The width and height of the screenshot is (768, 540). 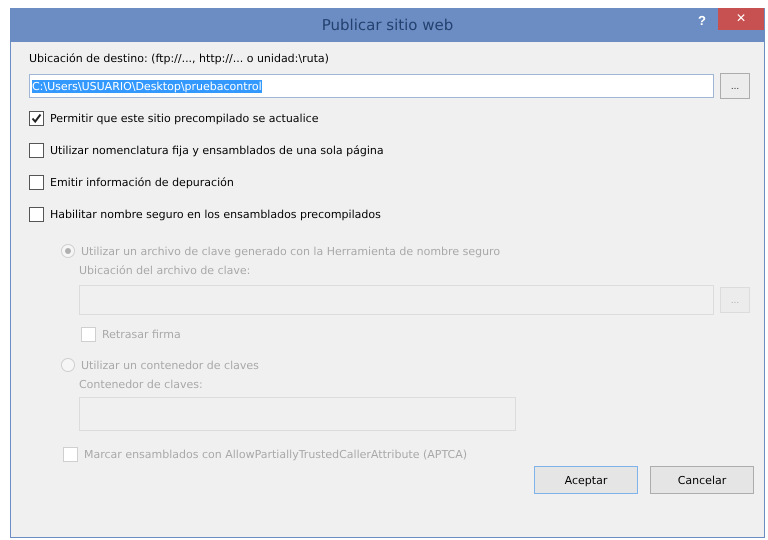 I want to click on checkbox-label: Utilizar nomenclatura fija y ensamblados de una sola página, so click(x=217, y=150).